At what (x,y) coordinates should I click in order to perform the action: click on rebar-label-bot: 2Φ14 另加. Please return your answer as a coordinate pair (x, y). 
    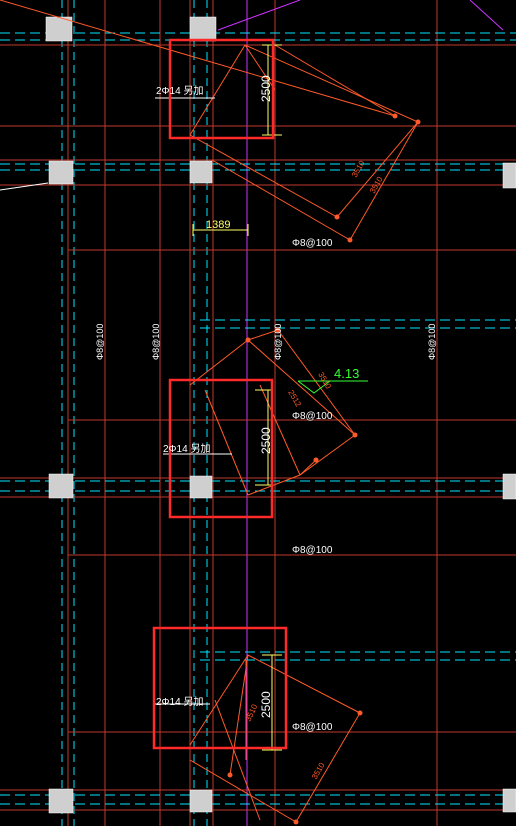
    Looking at the image, I should click on (179, 702).